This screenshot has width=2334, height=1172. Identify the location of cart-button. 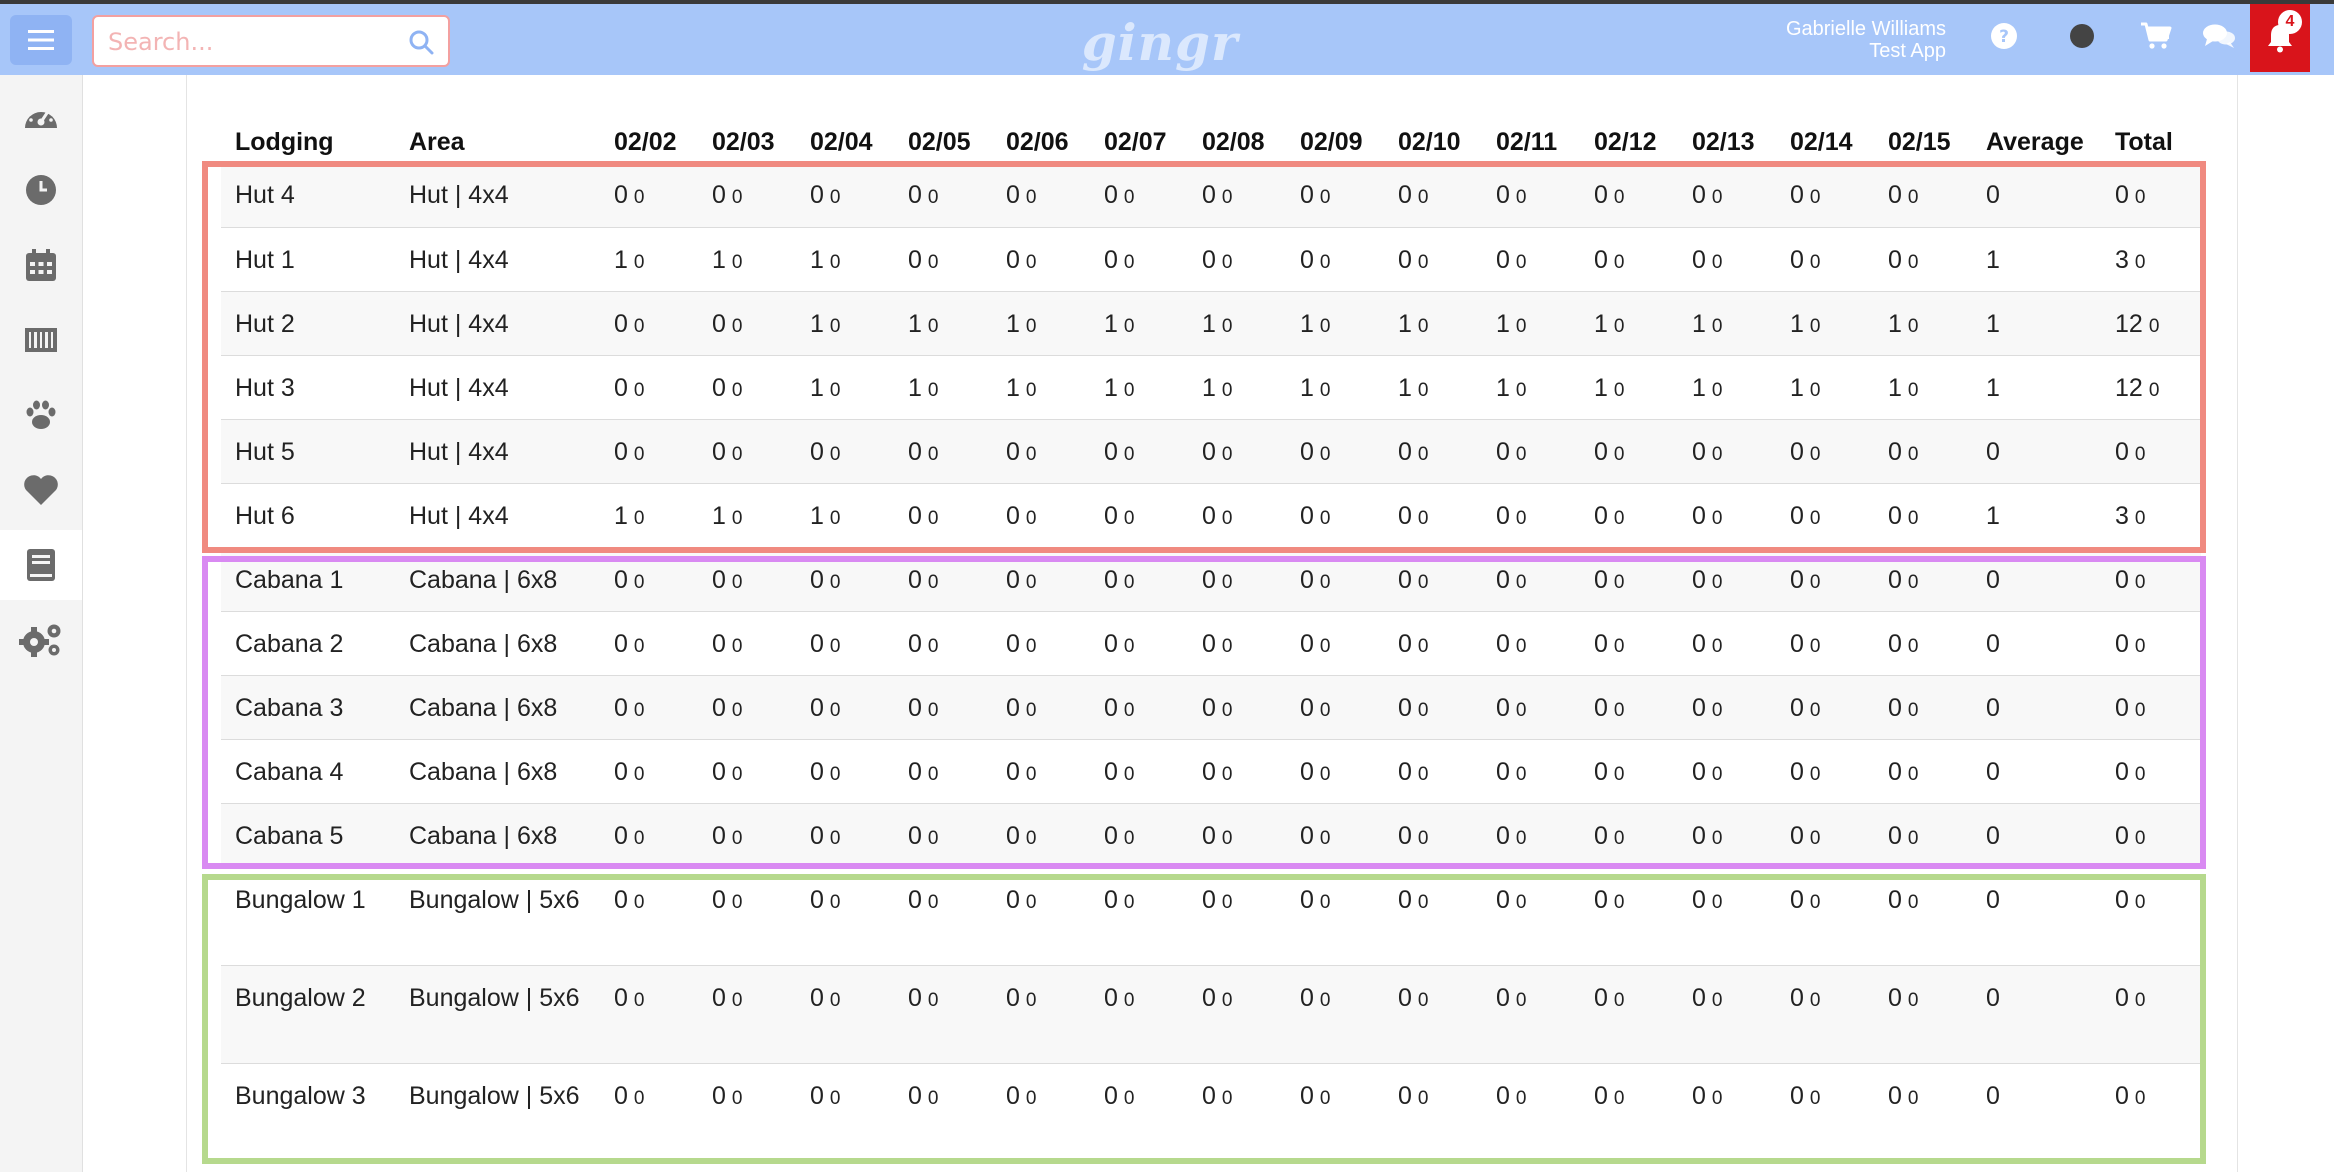
(2156, 36).